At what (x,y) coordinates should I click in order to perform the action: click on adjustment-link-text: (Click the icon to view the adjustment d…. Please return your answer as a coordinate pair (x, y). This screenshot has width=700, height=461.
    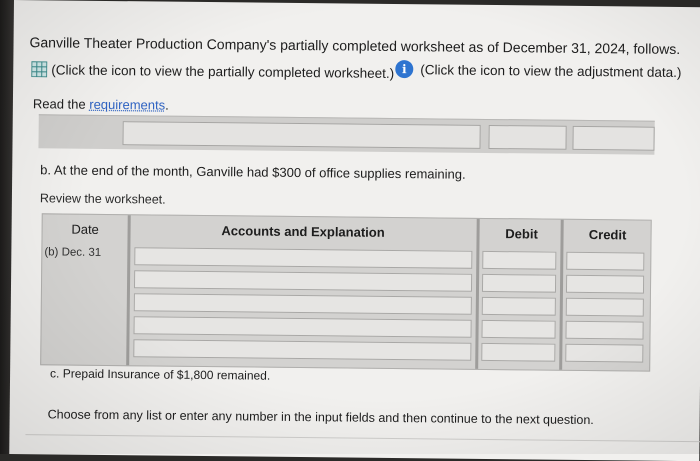
    Looking at the image, I should click on (550, 71).